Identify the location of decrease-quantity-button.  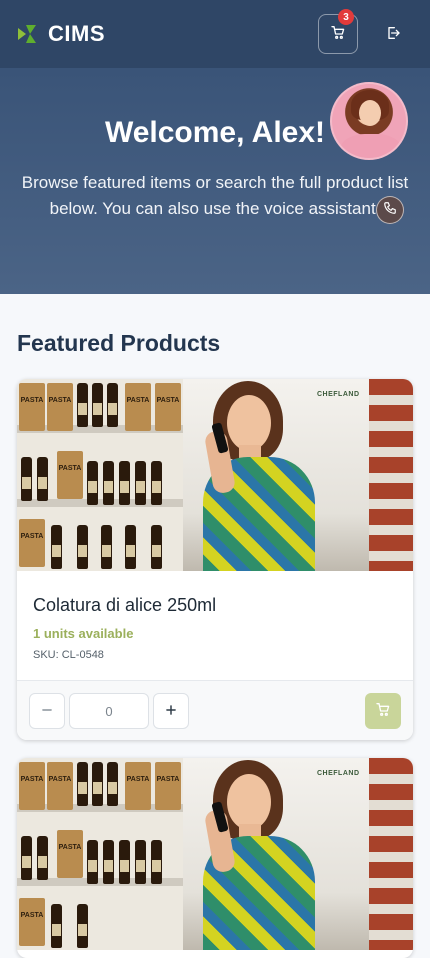
(47, 711).